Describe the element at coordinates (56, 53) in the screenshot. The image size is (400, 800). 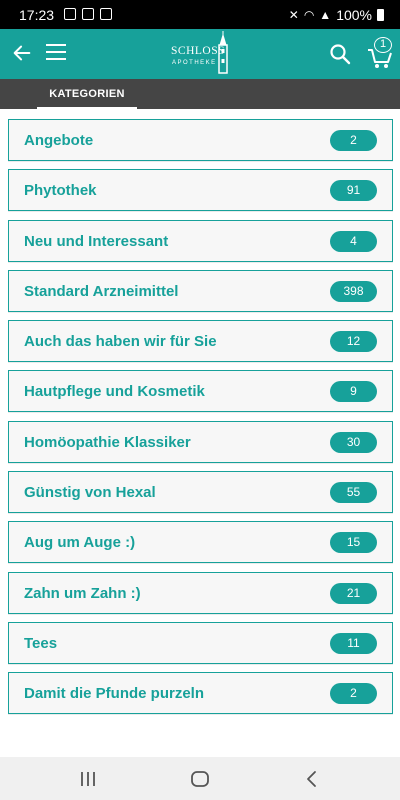
I see `hamburger-menu-icon` at that location.